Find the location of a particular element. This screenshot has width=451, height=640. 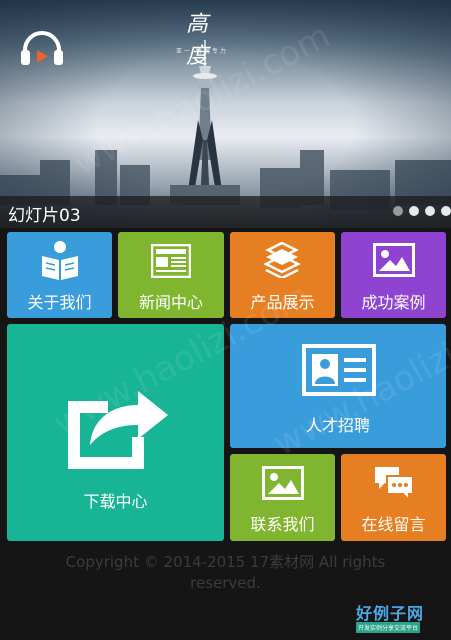

slider-pagination is located at coordinates (422, 211).